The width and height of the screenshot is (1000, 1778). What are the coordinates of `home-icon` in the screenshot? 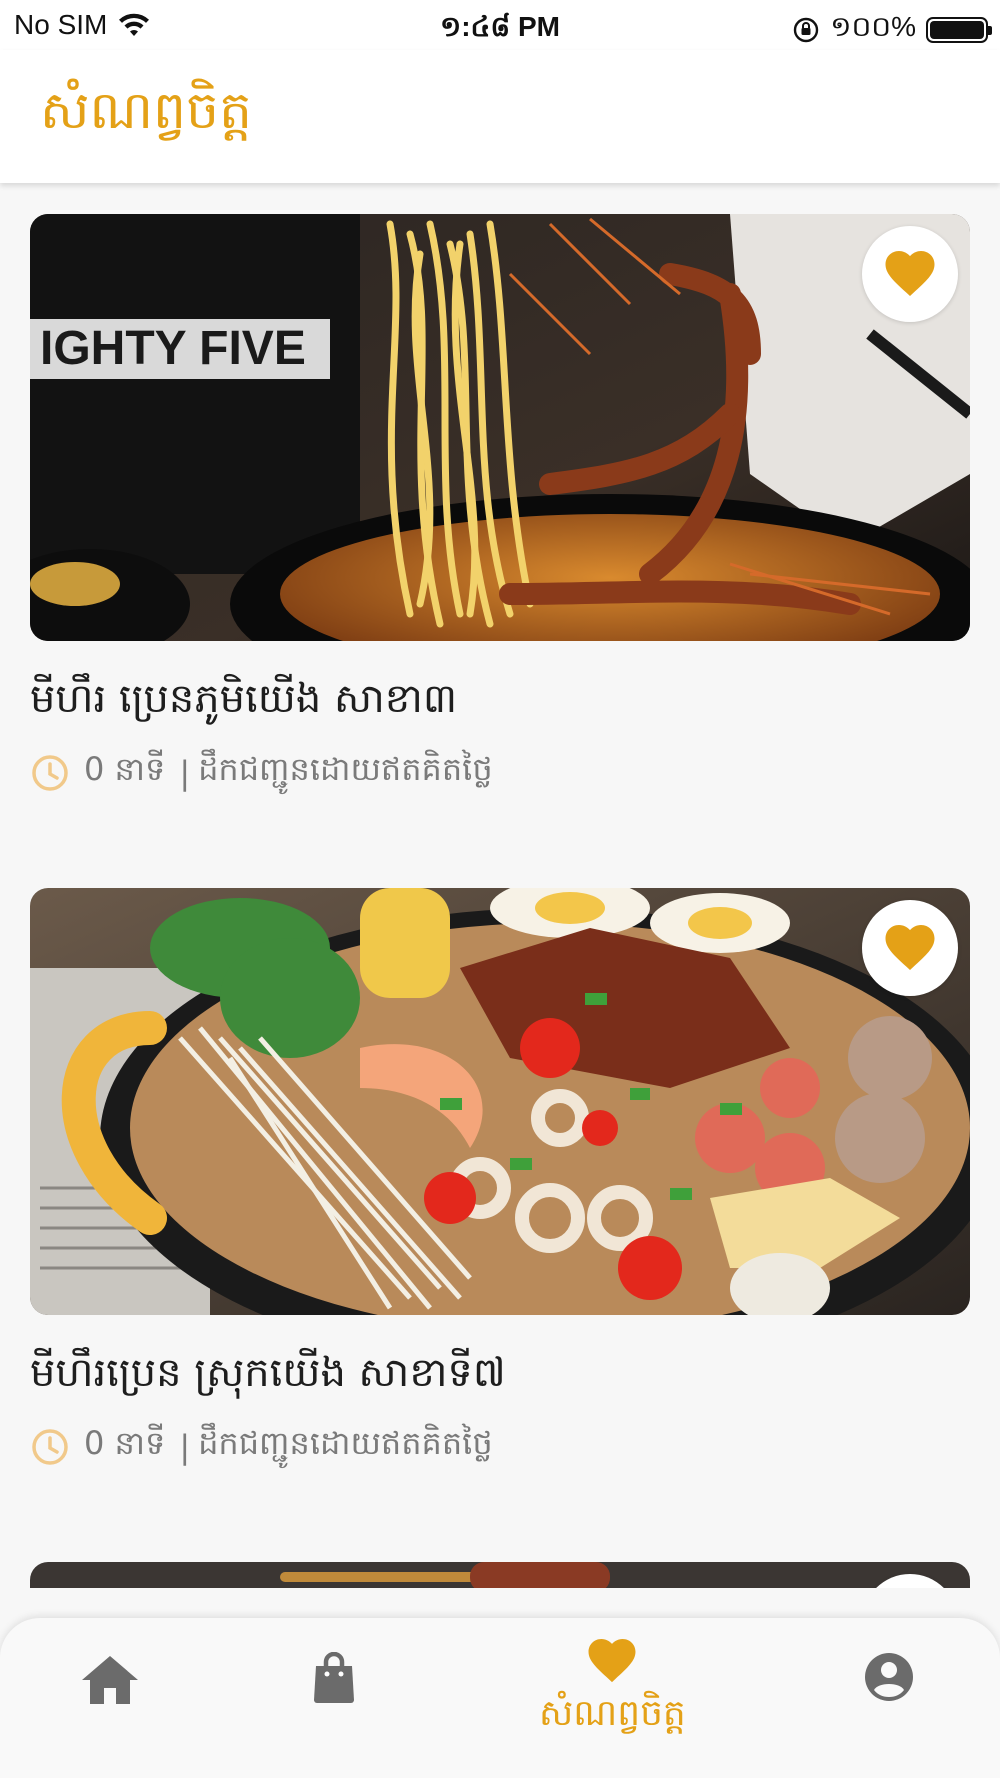 It's located at (110, 1680).